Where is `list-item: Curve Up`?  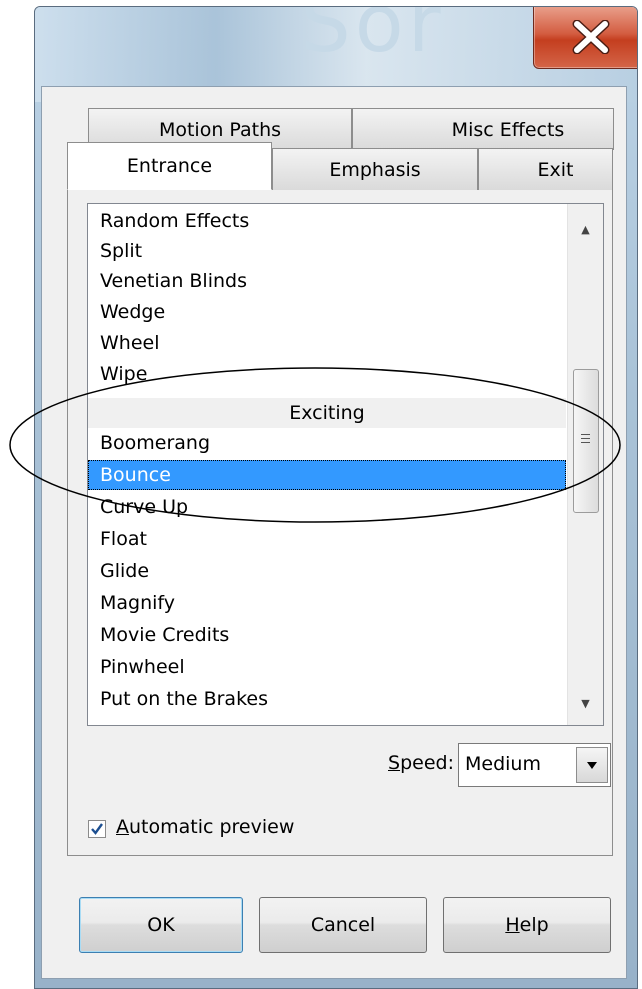 list-item: Curve Up is located at coordinates (327, 507).